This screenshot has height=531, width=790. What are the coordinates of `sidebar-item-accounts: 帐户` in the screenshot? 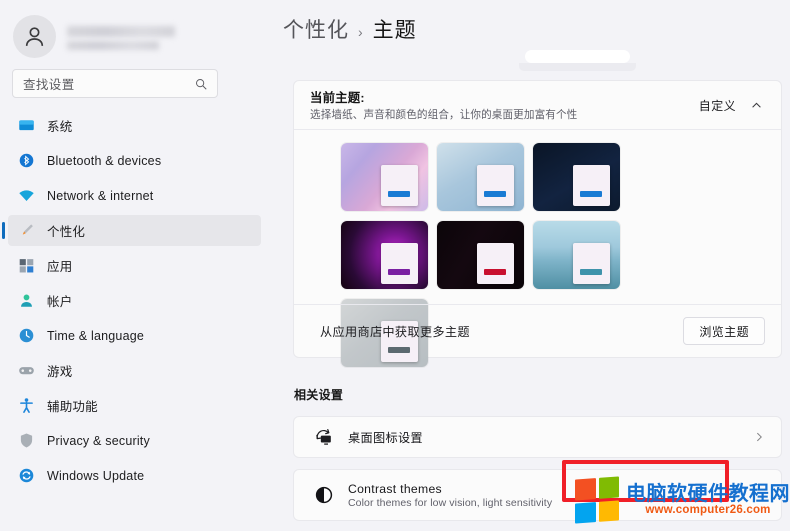 It's located at (134, 300).